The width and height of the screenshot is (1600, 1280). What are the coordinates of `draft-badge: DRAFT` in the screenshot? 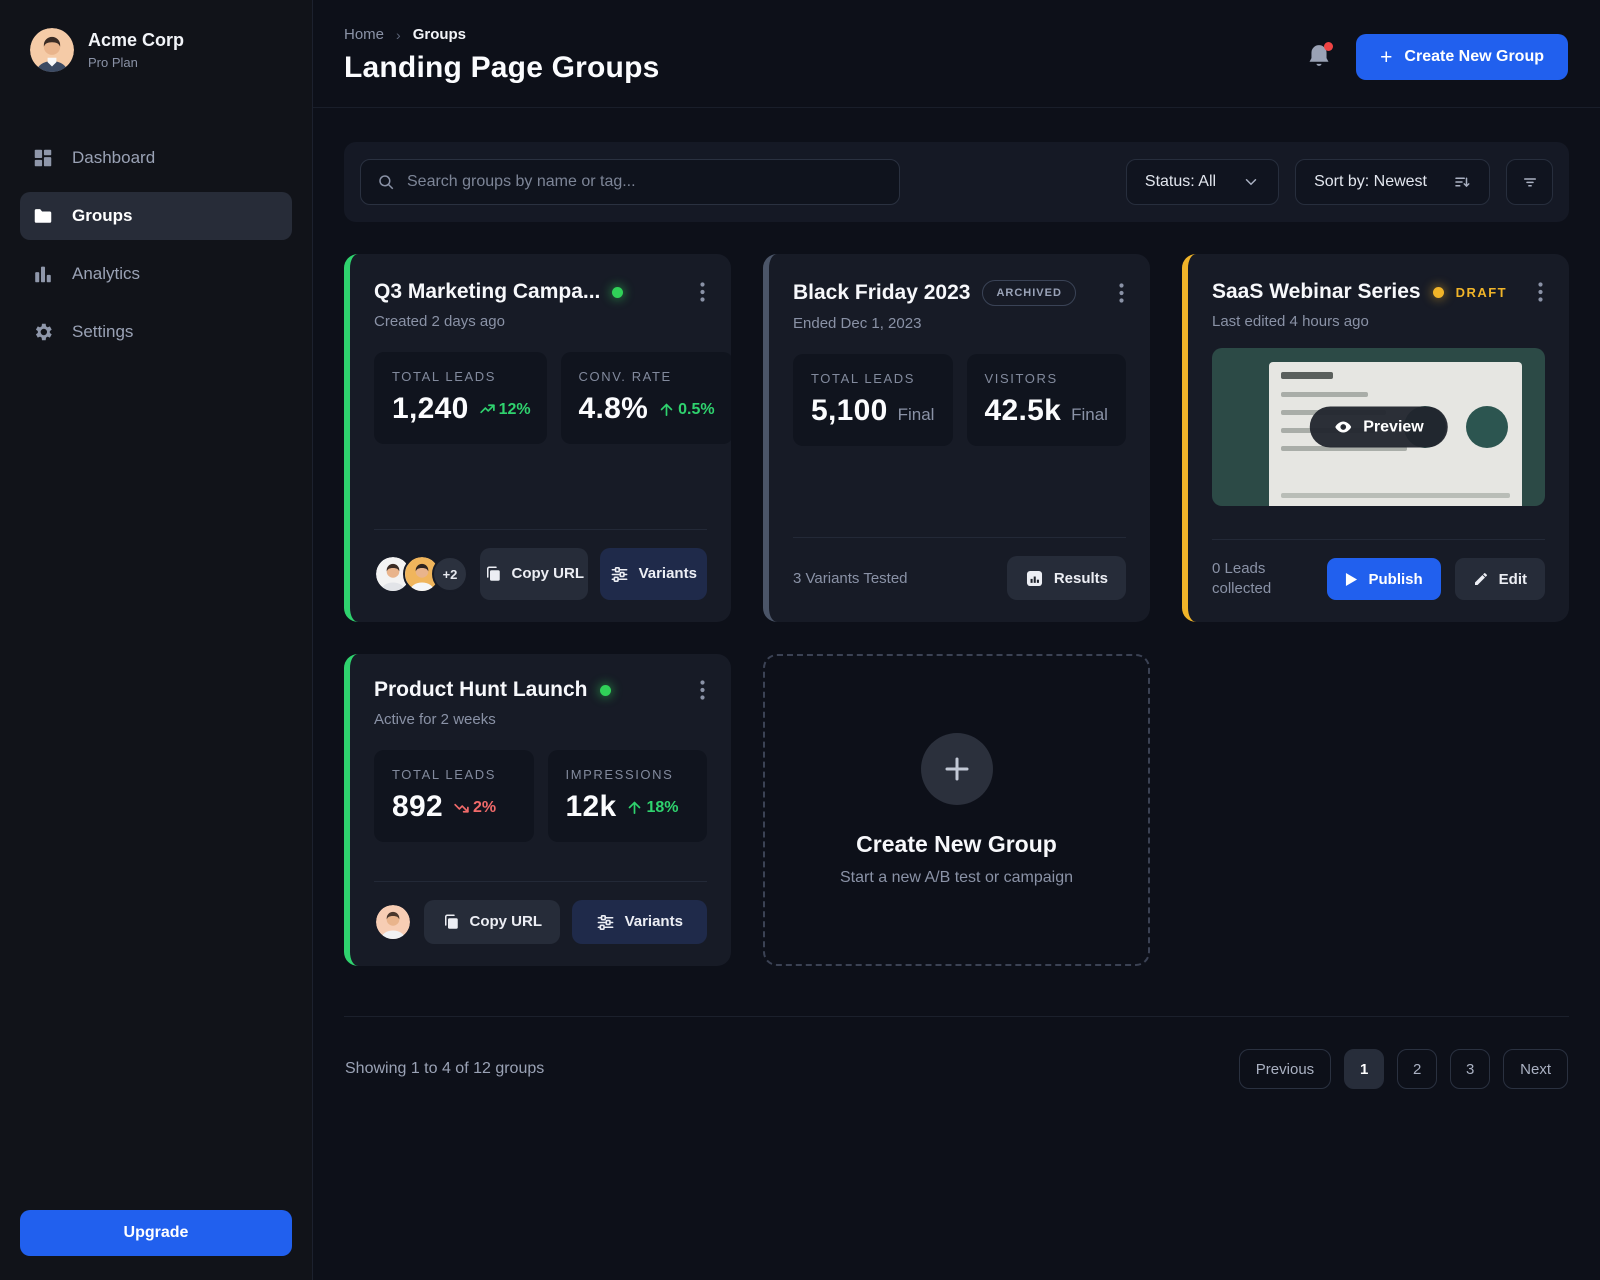 It's located at (1481, 292).